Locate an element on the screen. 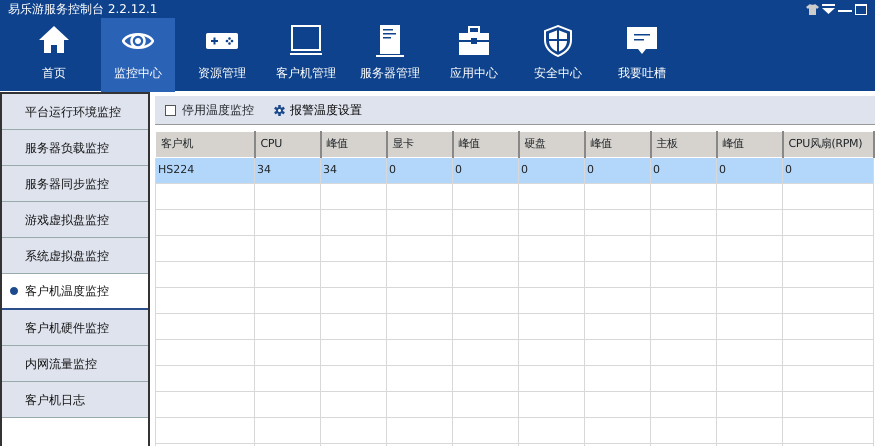  server-icon is located at coordinates (390, 41).